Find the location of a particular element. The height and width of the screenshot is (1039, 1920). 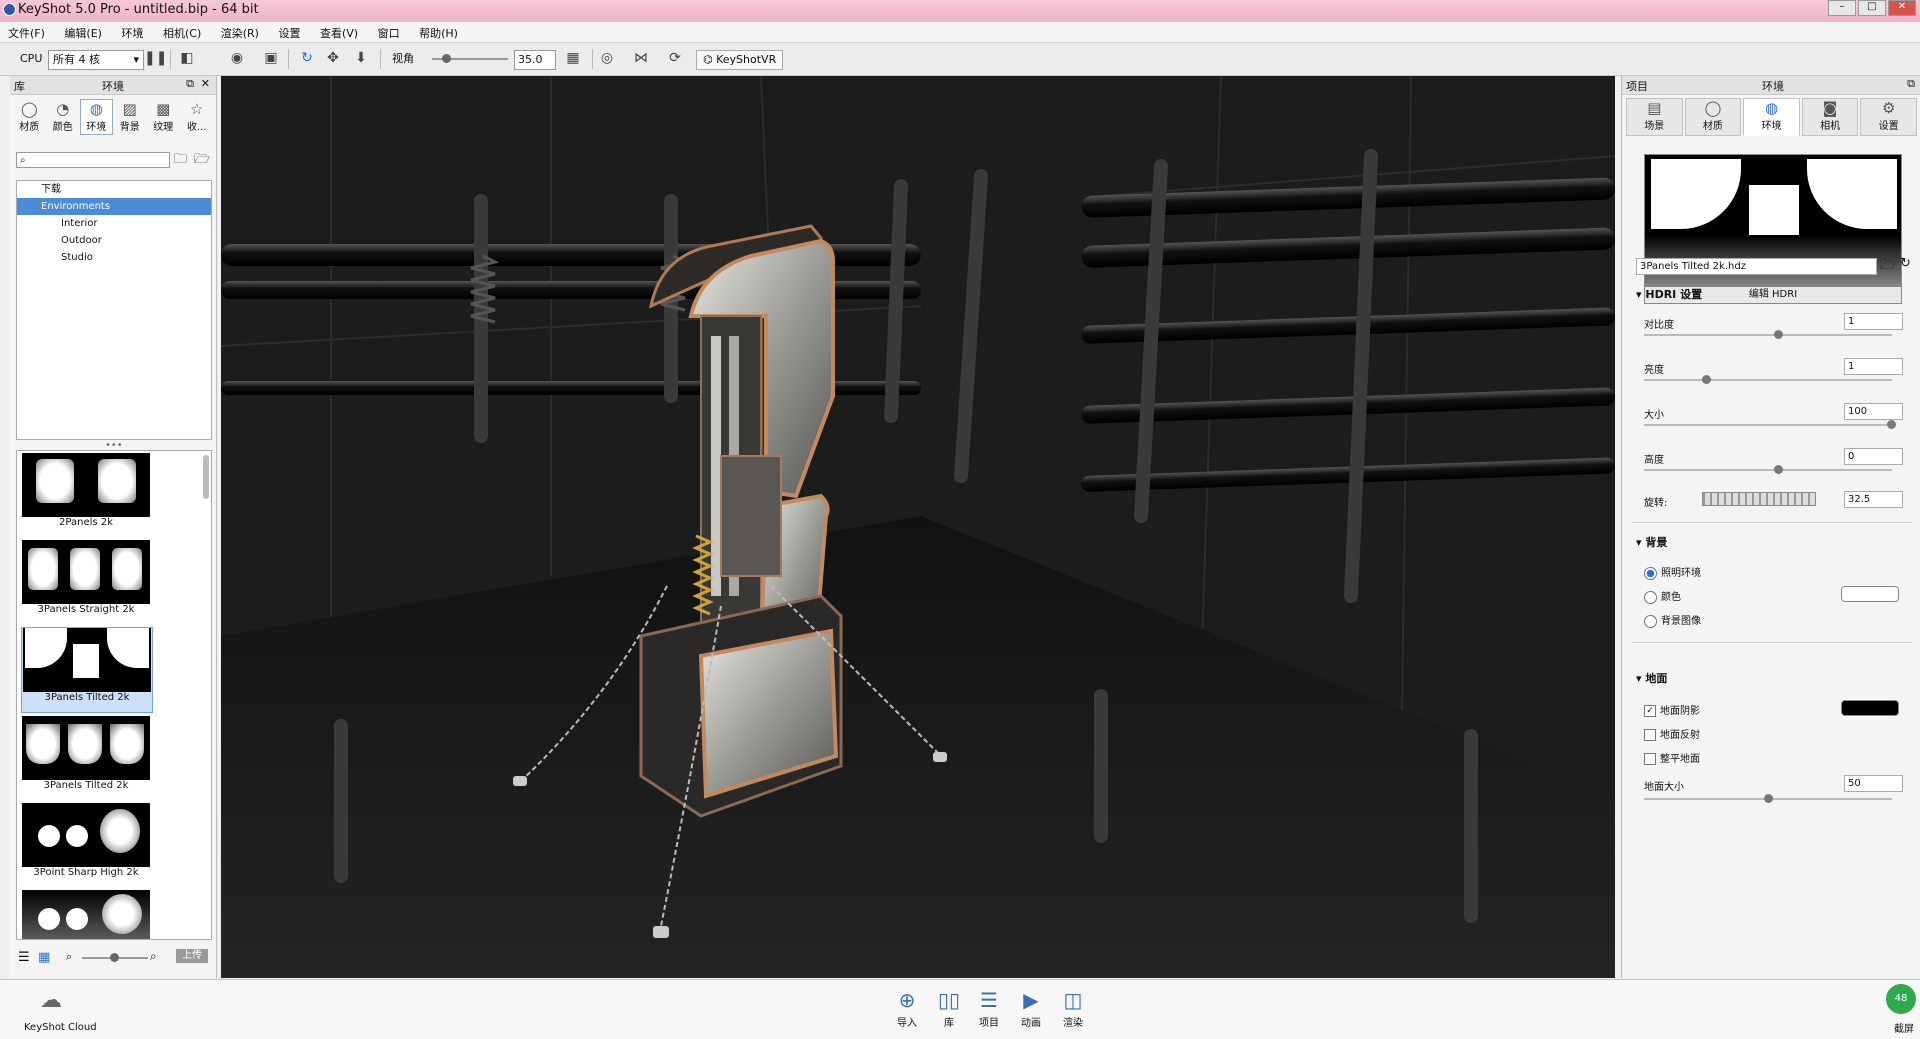

library-search-input: ⌕ is located at coordinates (93, 160).